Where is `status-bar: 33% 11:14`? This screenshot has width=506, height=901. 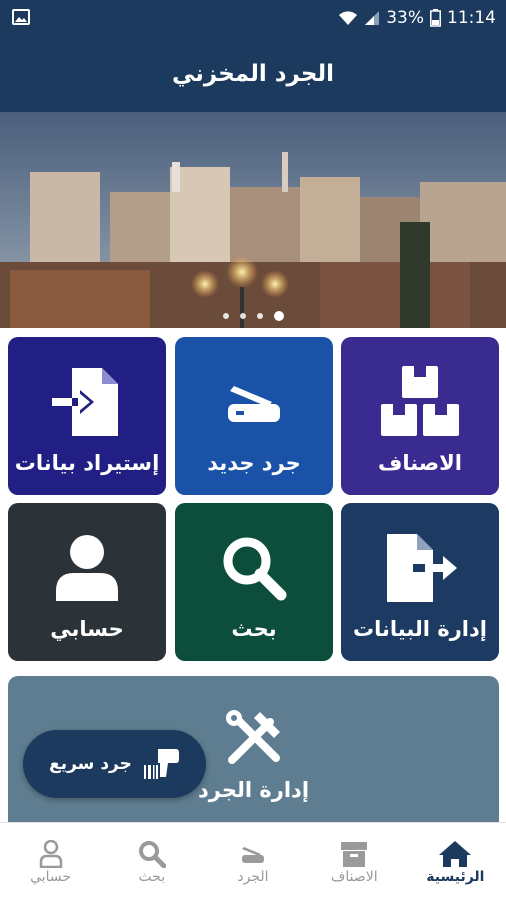
status-bar: 33% 11:14 is located at coordinates (253, 18).